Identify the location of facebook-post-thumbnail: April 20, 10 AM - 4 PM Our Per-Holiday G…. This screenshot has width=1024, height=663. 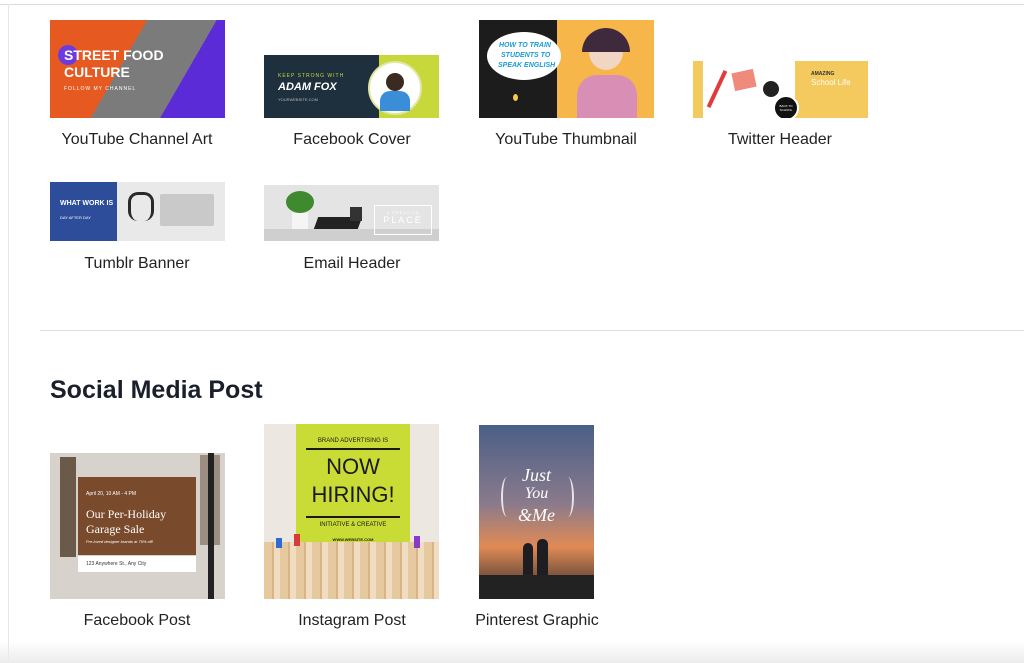
(137, 526).